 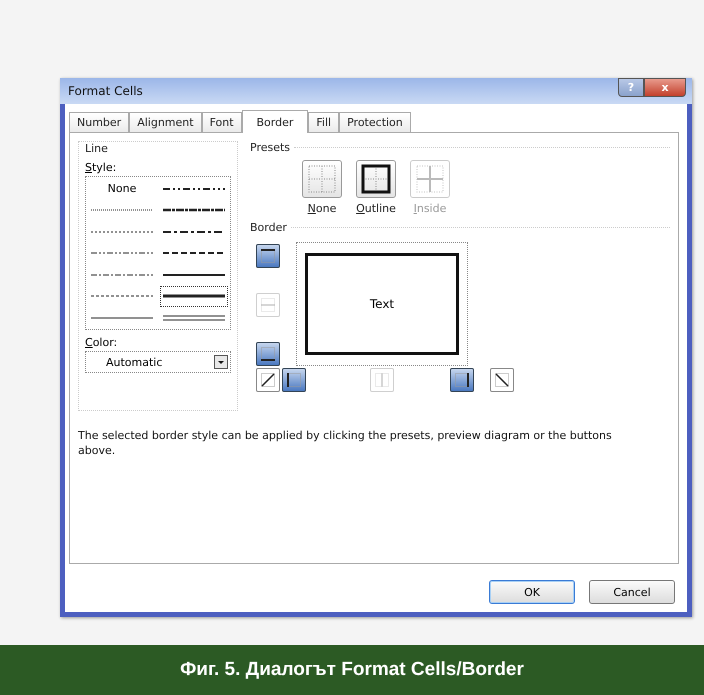 What do you see at coordinates (101, 342) in the screenshot?
I see `color-label: Color:` at bounding box center [101, 342].